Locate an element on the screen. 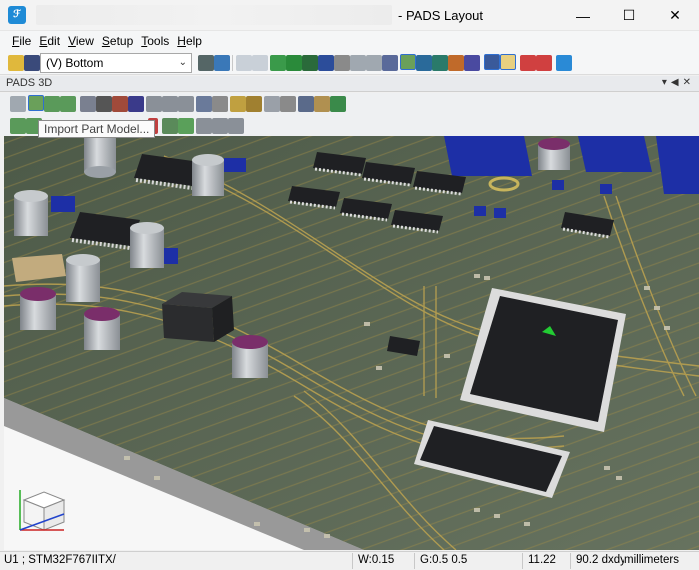  status-selection: U1 ; STM32F767IITX/L( is located at coordinates (60, 560).